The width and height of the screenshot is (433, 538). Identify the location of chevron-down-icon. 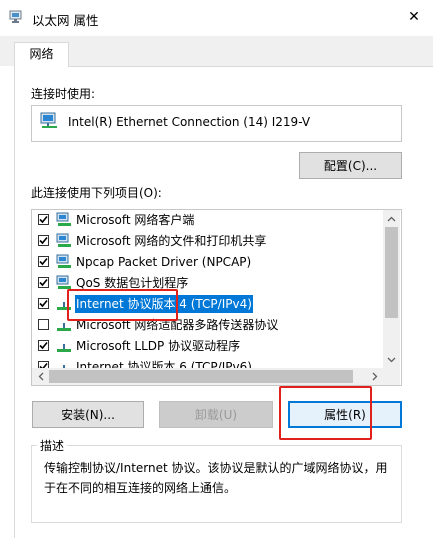
(391, 359).